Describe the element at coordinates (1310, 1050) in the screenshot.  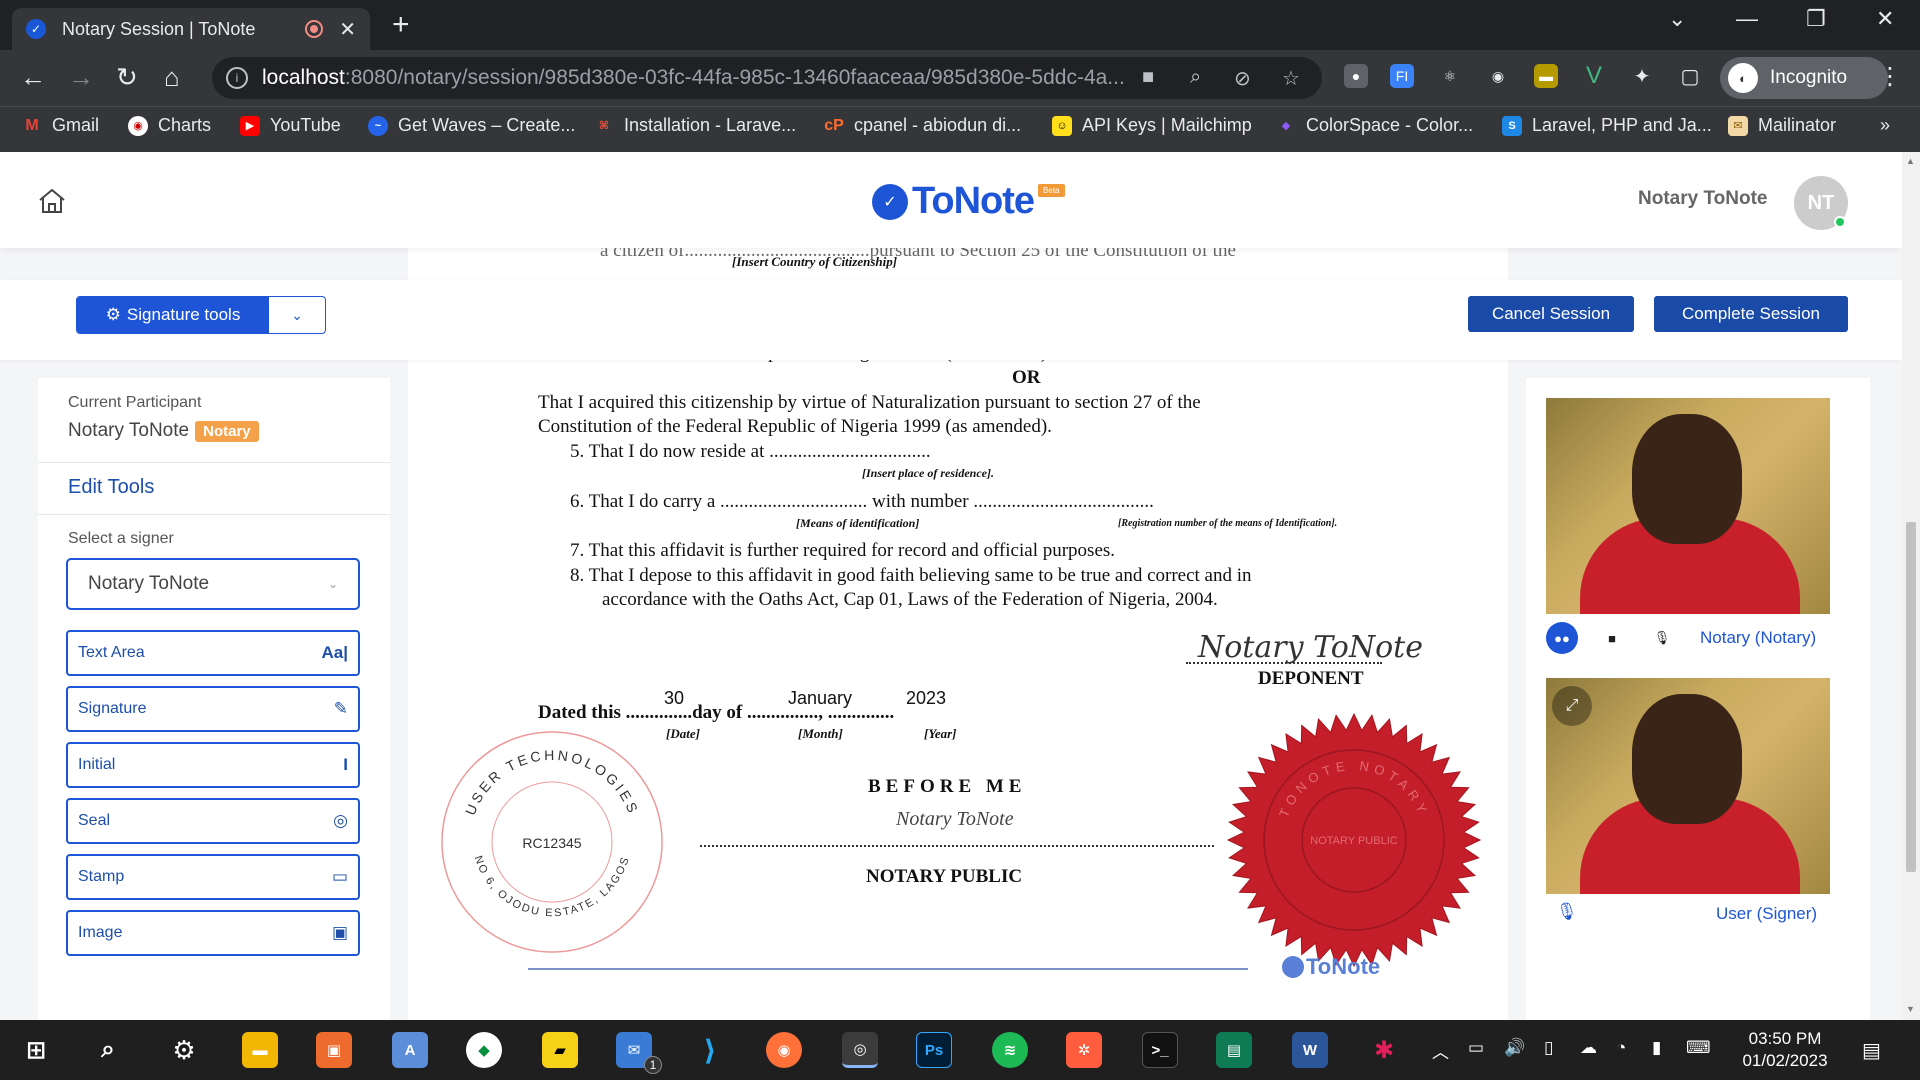
I see `word-icon: W` at that location.